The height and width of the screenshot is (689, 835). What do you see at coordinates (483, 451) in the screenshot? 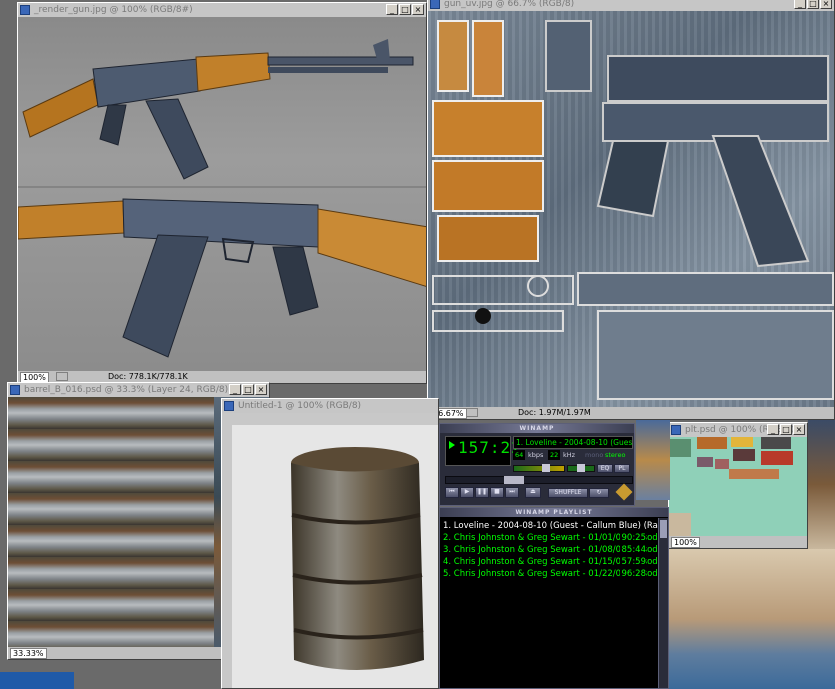
I see `winamp-time-display: 157:22` at bounding box center [483, 451].